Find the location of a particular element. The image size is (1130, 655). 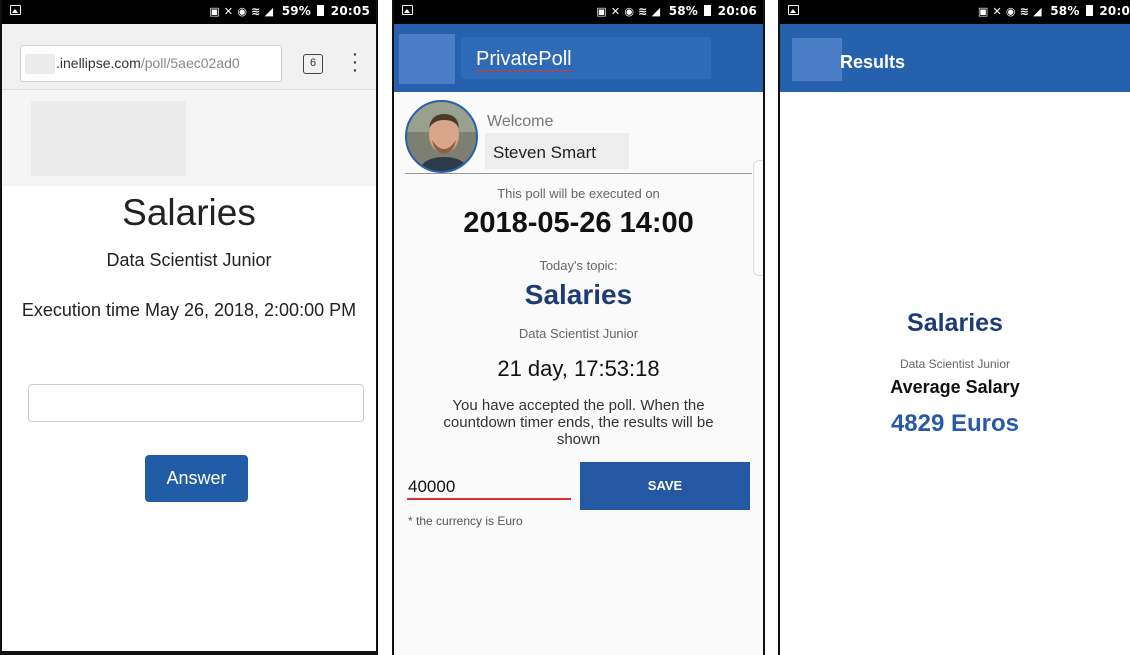

welcome-label: Welcome is located at coordinates (520, 121).